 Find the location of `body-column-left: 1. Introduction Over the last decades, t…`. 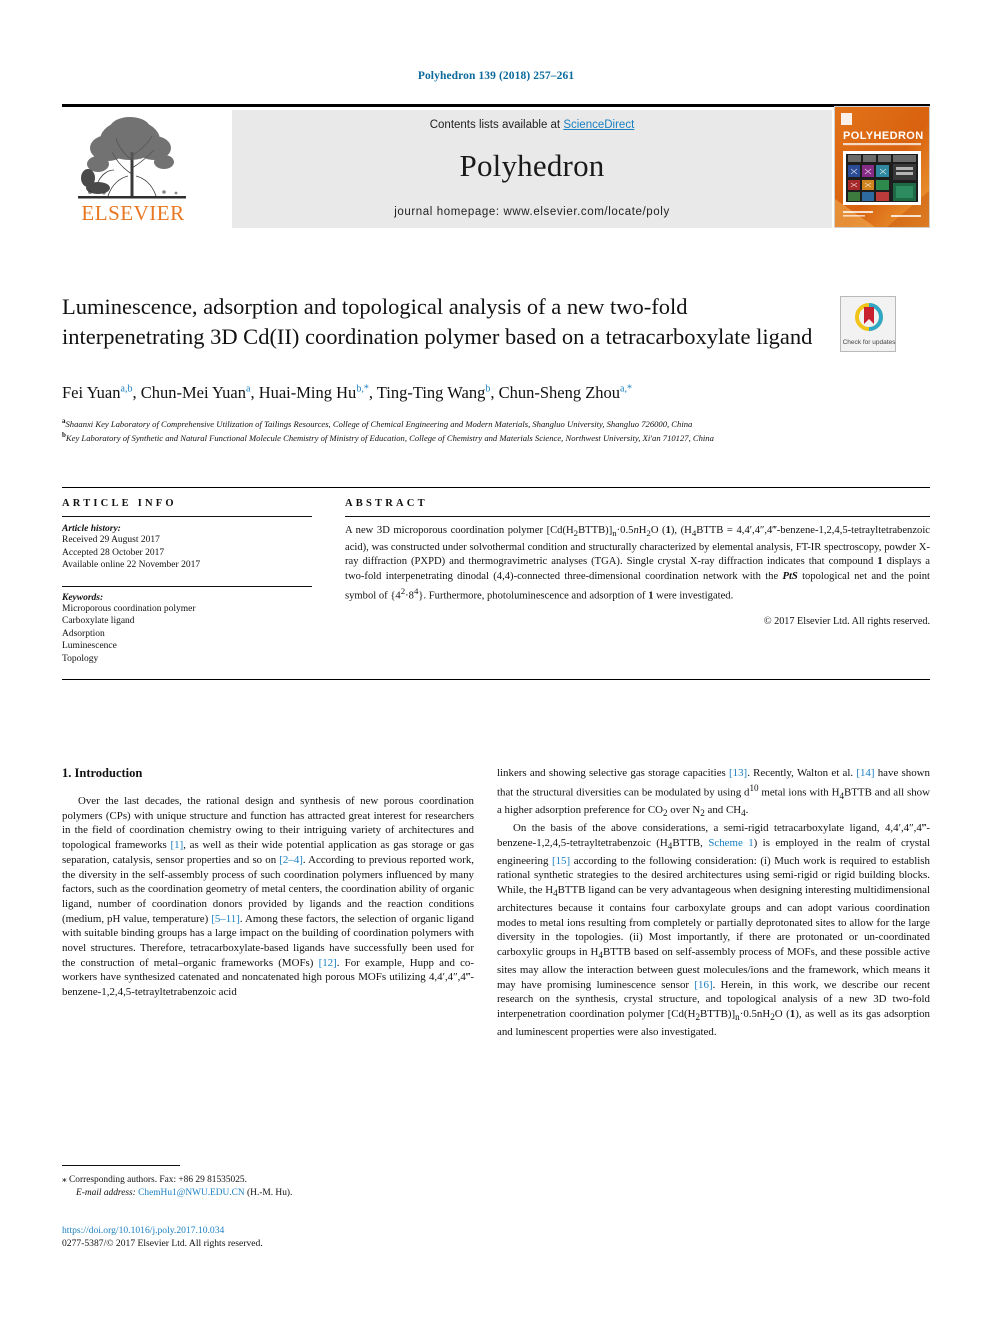

body-column-left: 1. Introduction Over the last decades, t… is located at coordinates (268, 883).